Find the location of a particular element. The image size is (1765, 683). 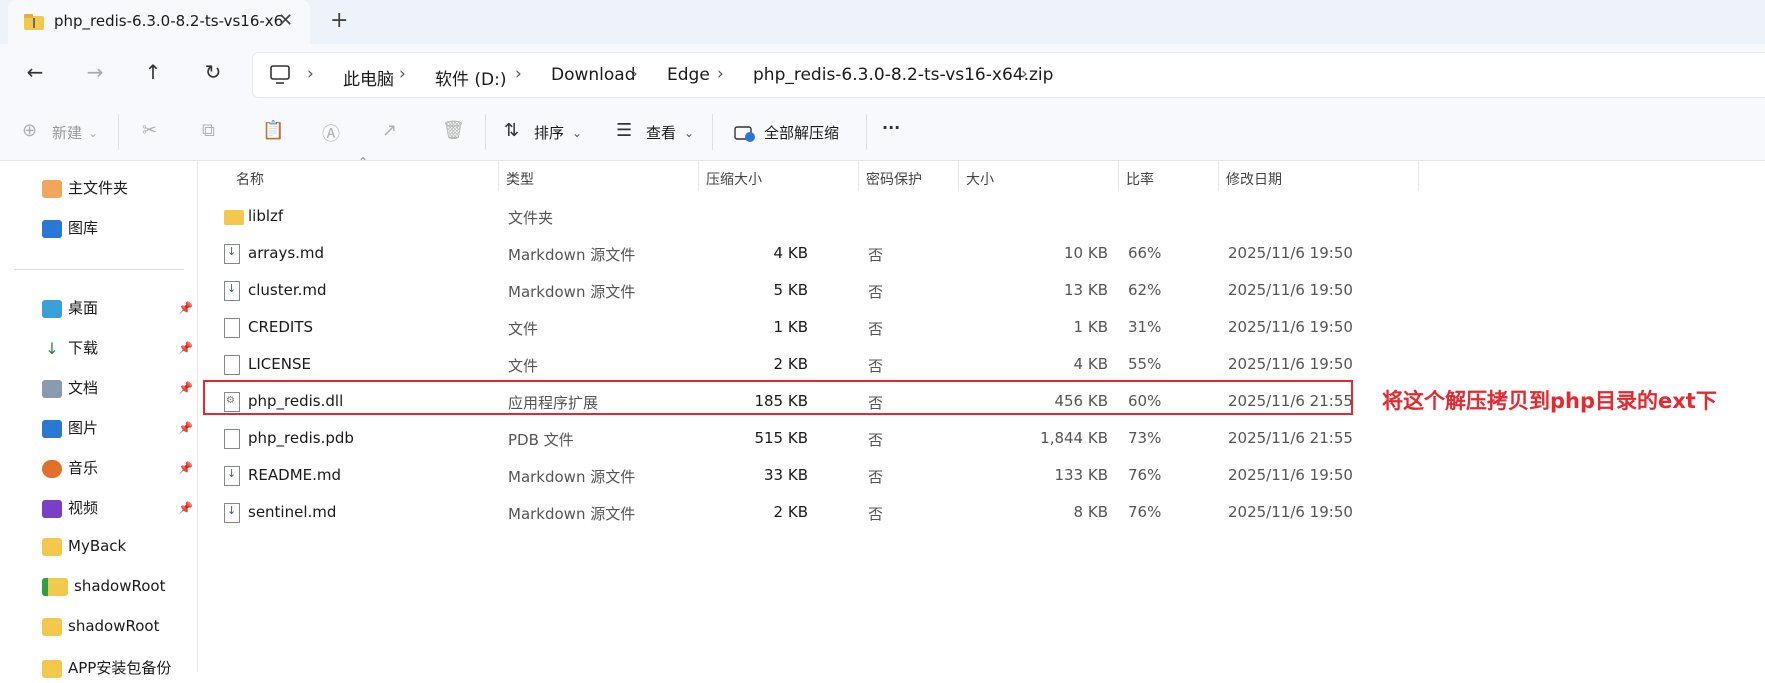

back-button: ← is located at coordinates (35, 72).